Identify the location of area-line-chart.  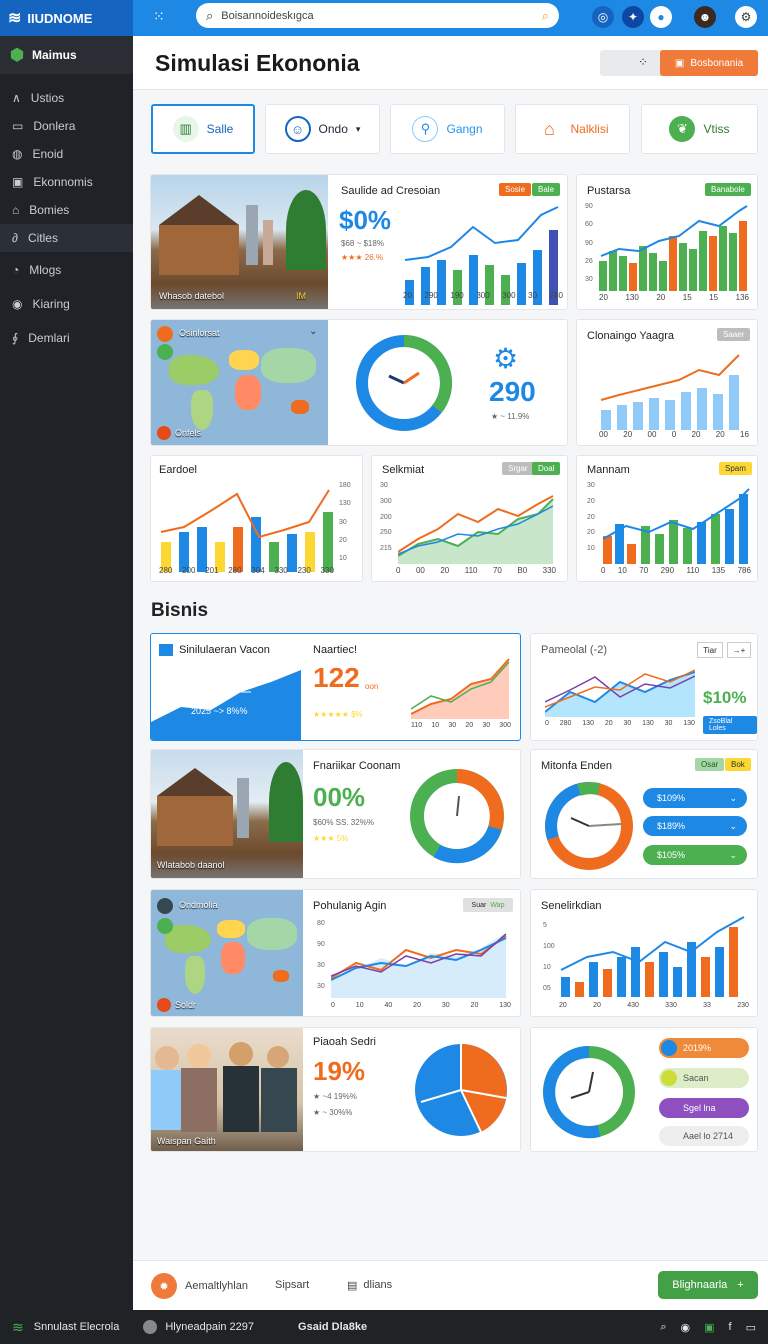
(460, 688).